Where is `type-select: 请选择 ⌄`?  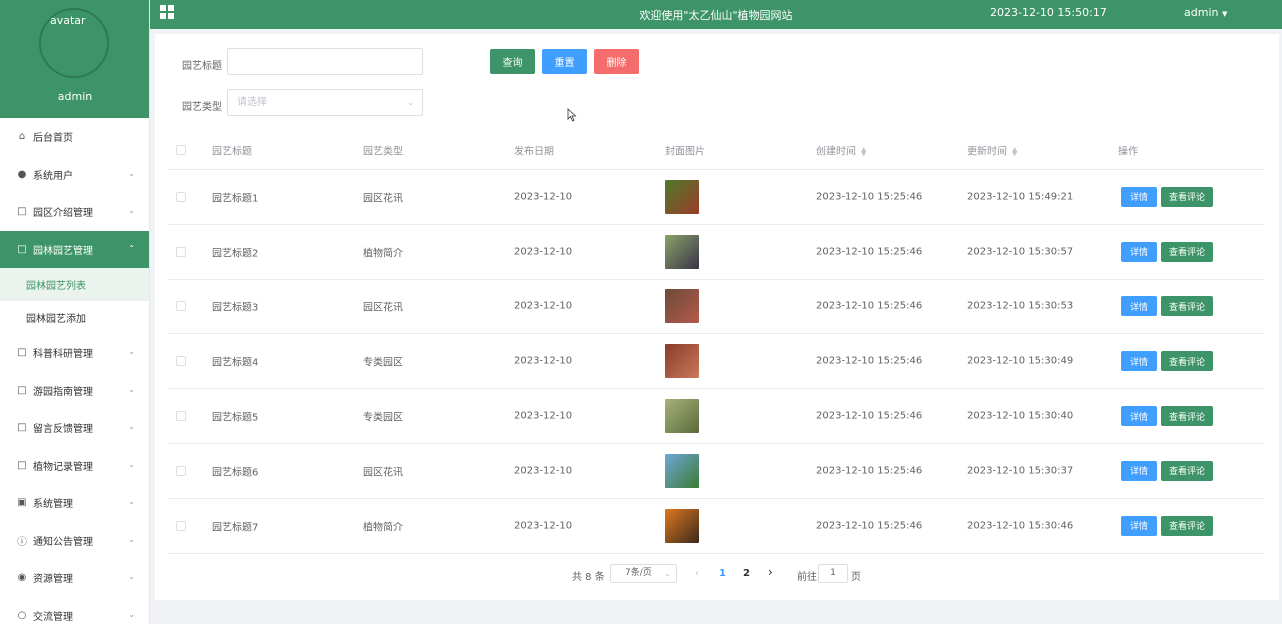 type-select: 请选择 ⌄ is located at coordinates (325, 102).